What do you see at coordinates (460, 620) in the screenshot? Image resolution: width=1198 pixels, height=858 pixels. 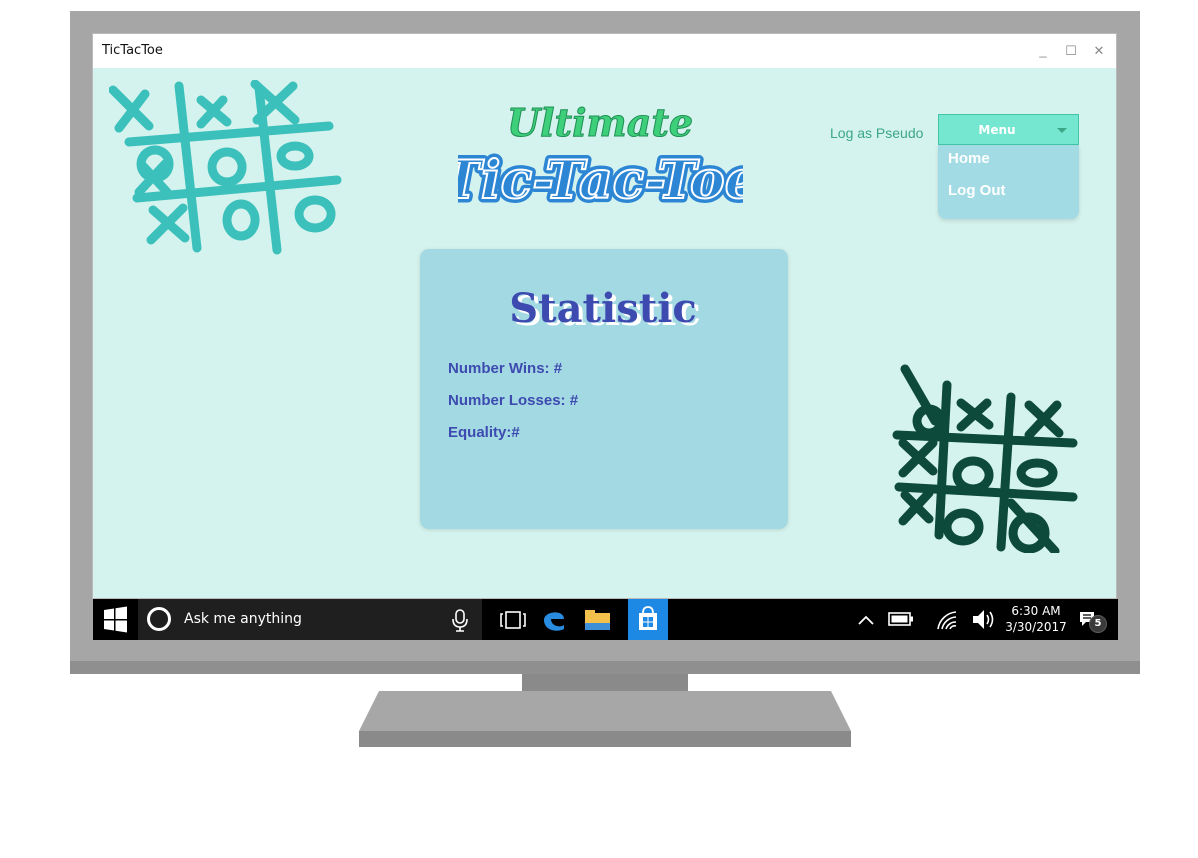 I see `microphone-icon` at bounding box center [460, 620].